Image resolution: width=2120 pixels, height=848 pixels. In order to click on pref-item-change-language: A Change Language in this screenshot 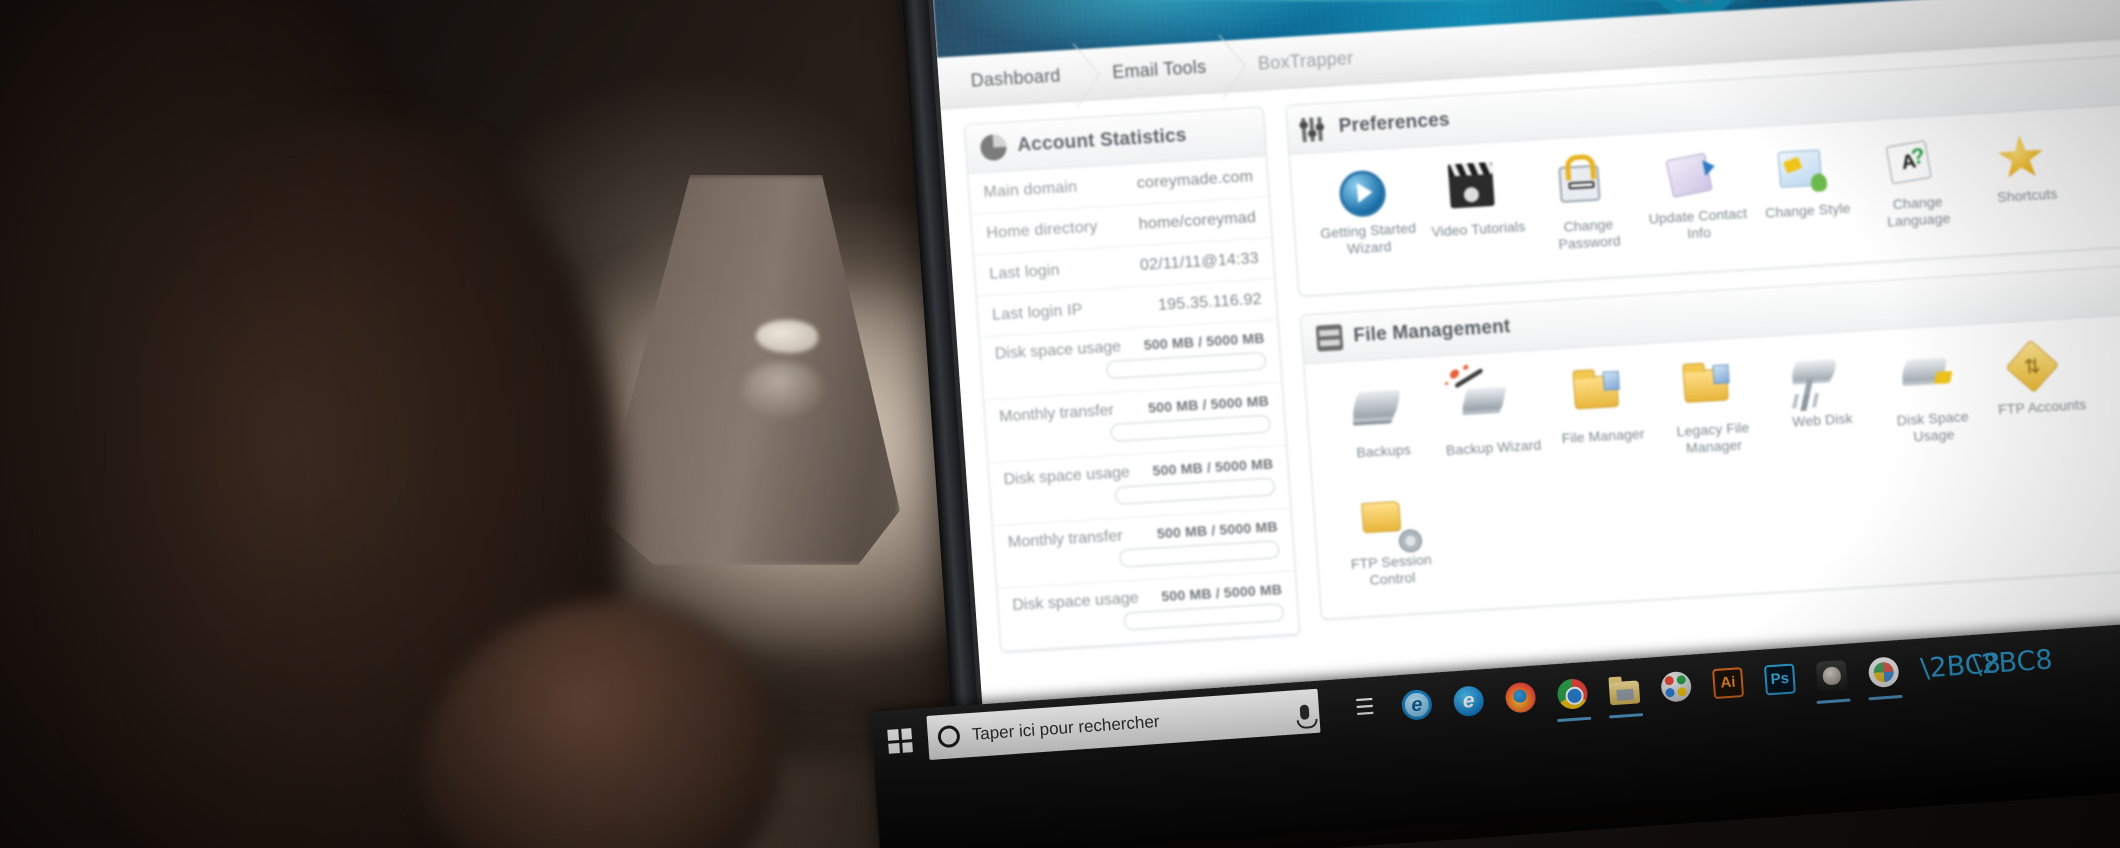, I will do `click(1916, 187)`.